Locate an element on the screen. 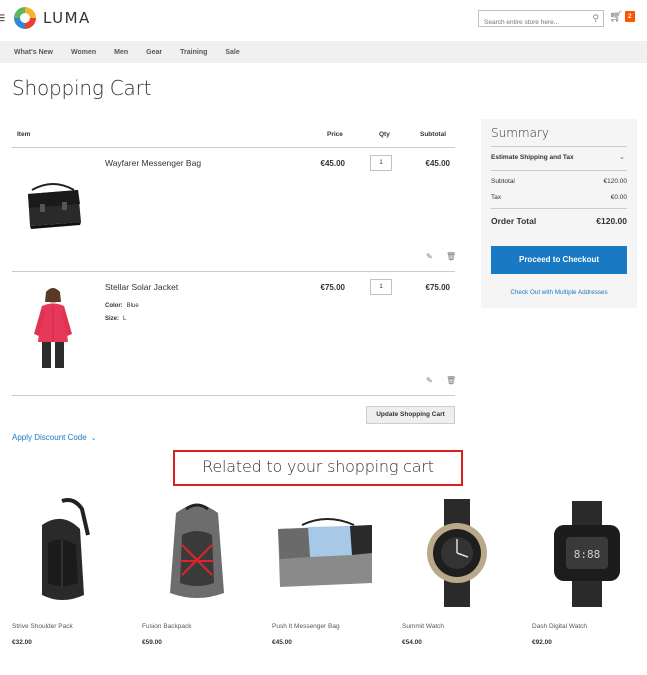 Image resolution: width=647 pixels, height=675 pixels. related-product-price: €54.00 is located at coordinates (412, 642).